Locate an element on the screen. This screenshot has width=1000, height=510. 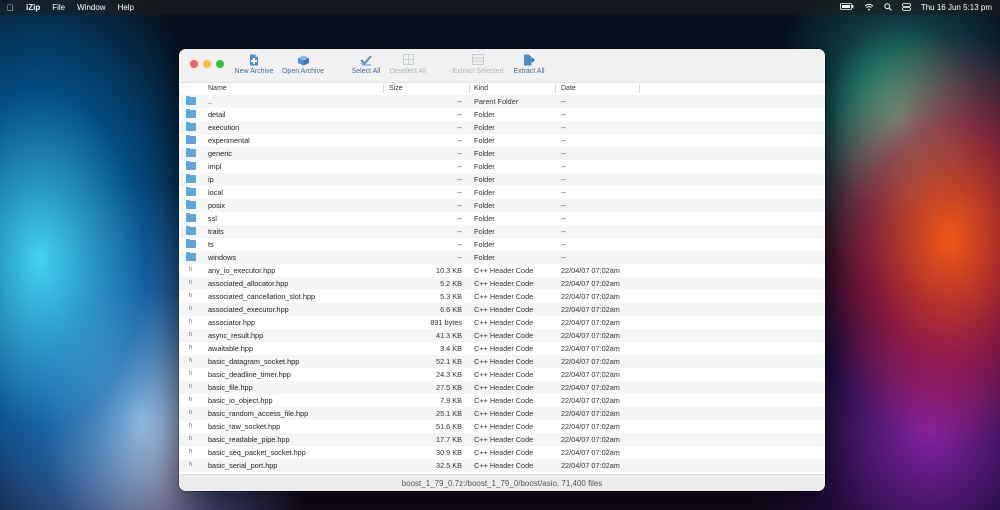
zoom-window-button is located at coordinates (220, 64).